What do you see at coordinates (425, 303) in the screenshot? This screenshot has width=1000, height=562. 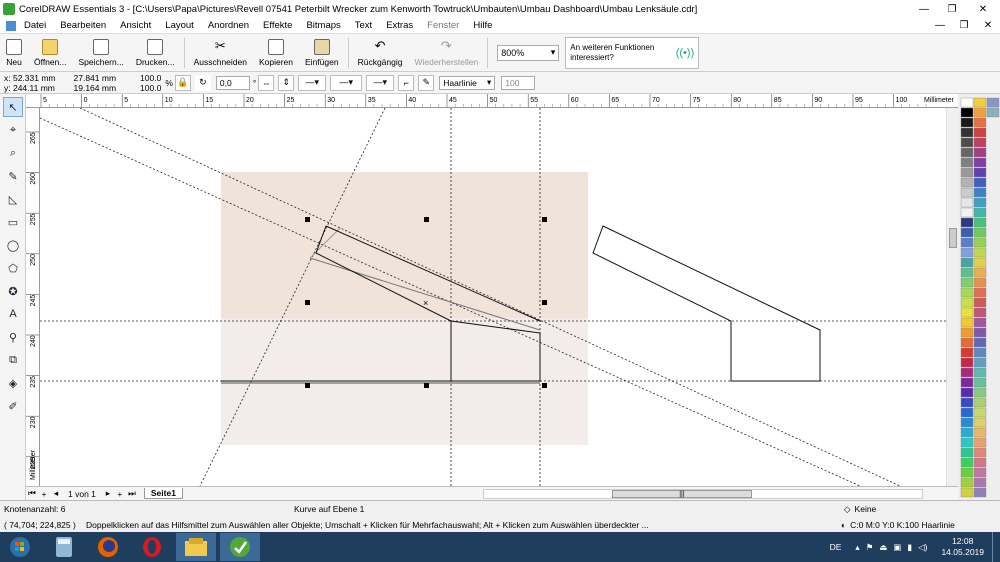 I see `selection-center-marker: ×` at bounding box center [425, 303].